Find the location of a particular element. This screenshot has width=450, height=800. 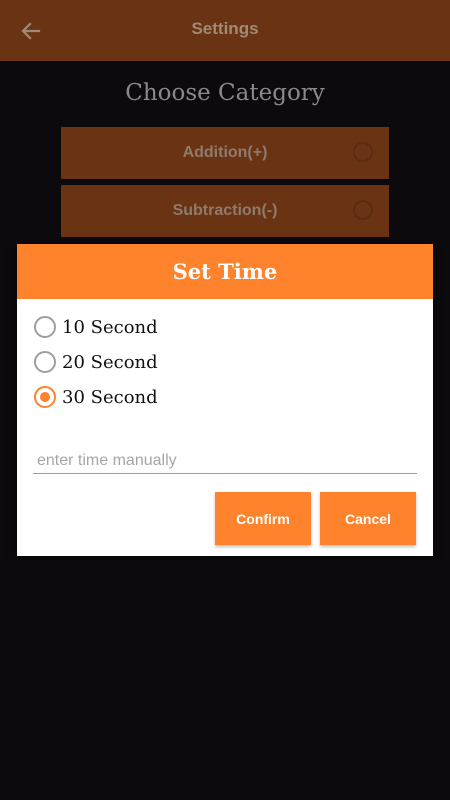

dialog-header: Set Time is located at coordinates (225, 271).